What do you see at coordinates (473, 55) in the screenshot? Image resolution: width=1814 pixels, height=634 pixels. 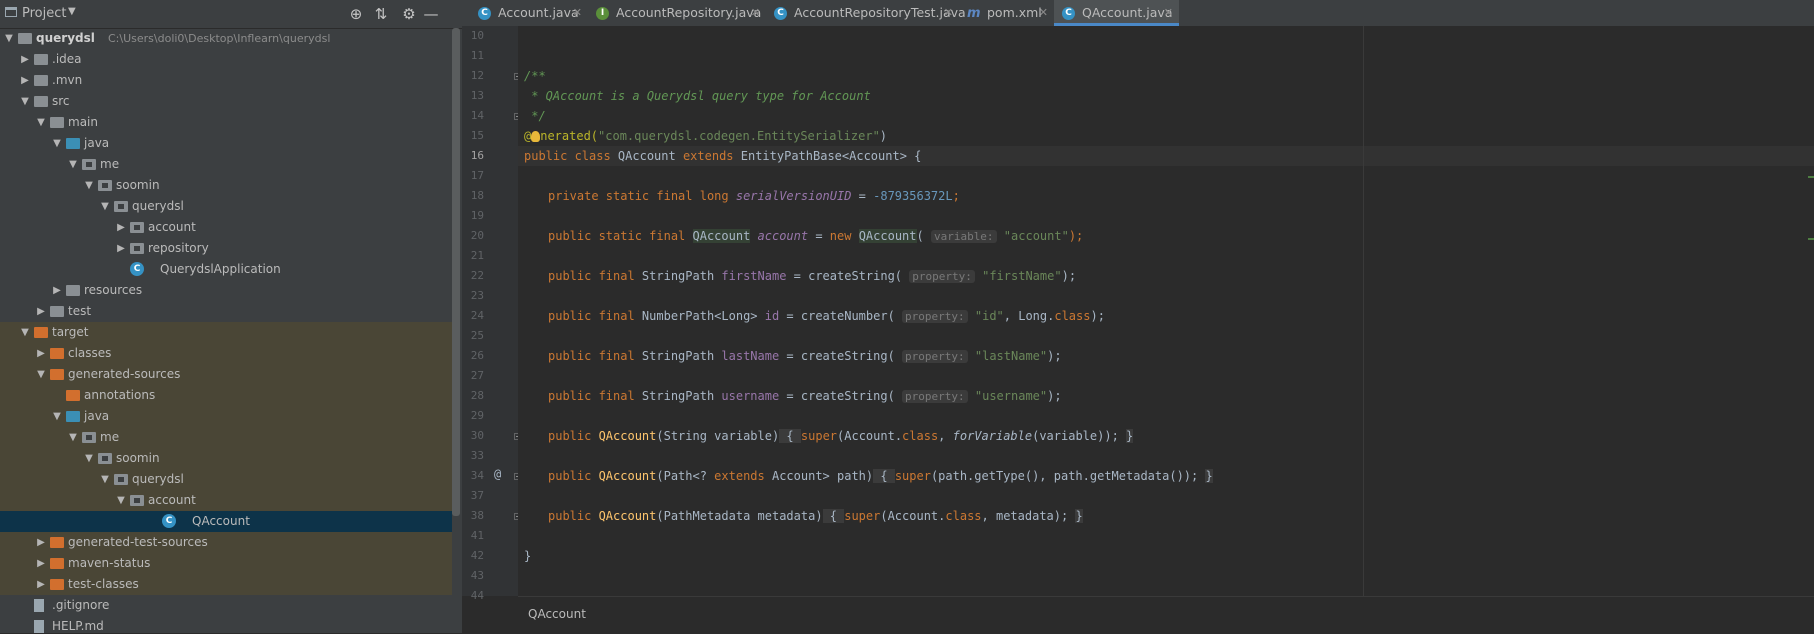 I see `line-number: 11` at bounding box center [473, 55].